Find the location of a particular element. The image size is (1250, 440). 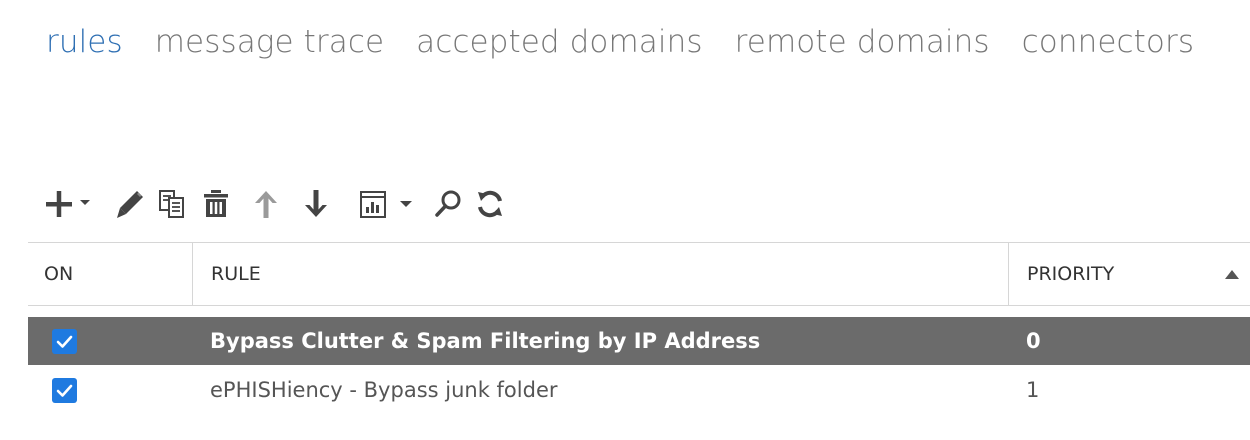

grid-header: ON RULE PRIORITY is located at coordinates (639, 274).